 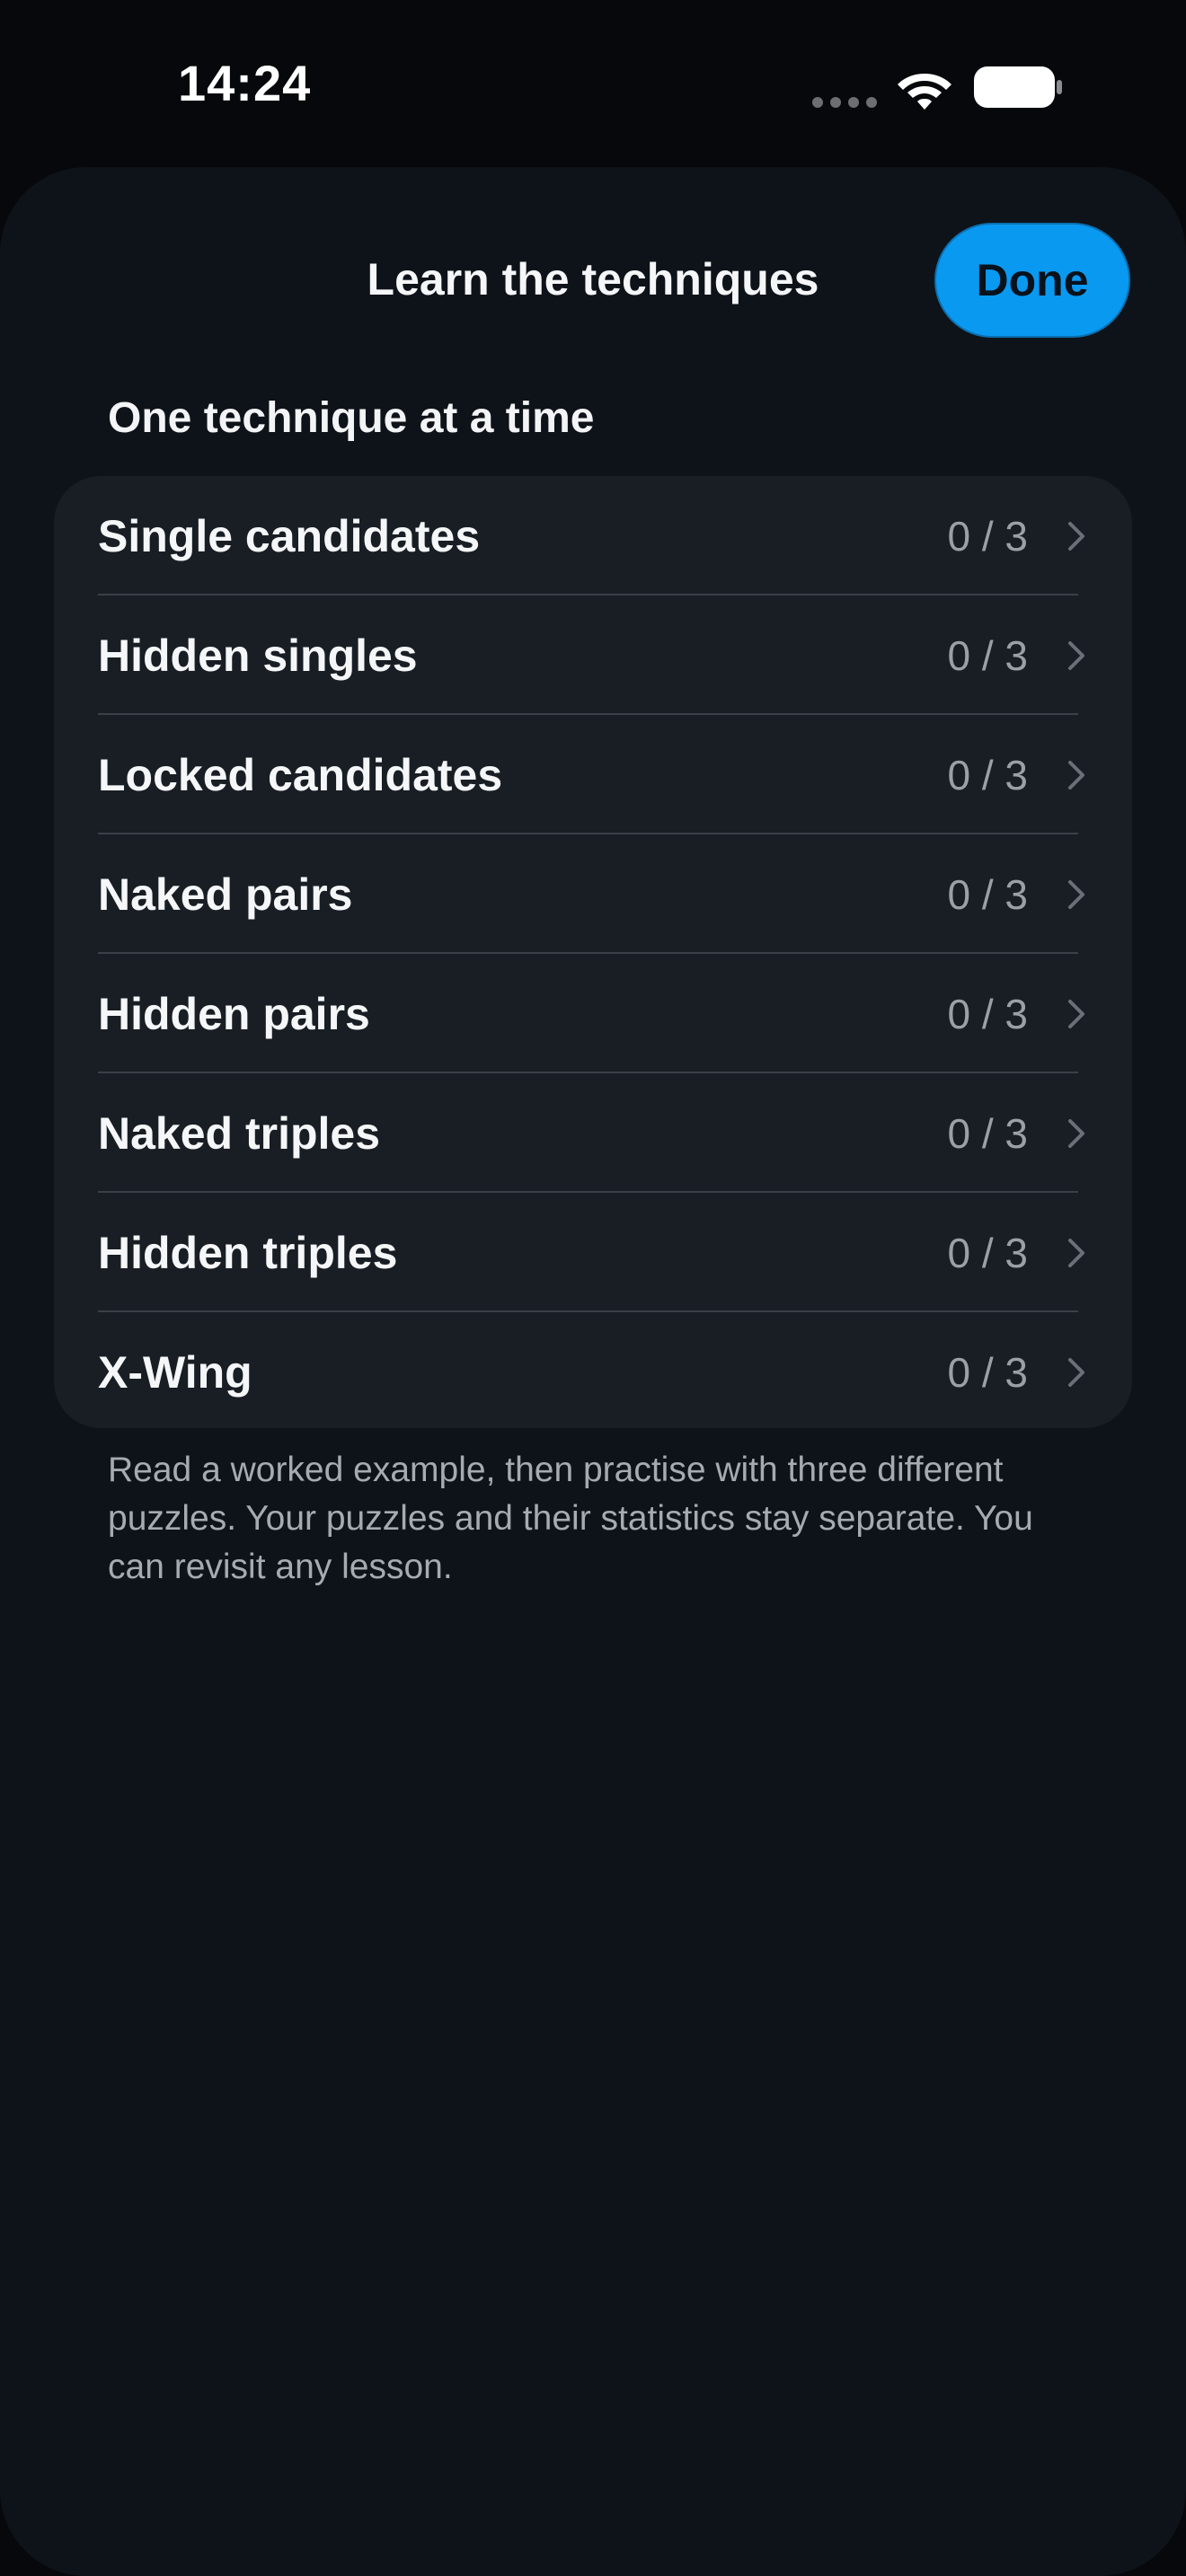 What do you see at coordinates (258, 655) in the screenshot?
I see `technique-label: Hidden singles` at bounding box center [258, 655].